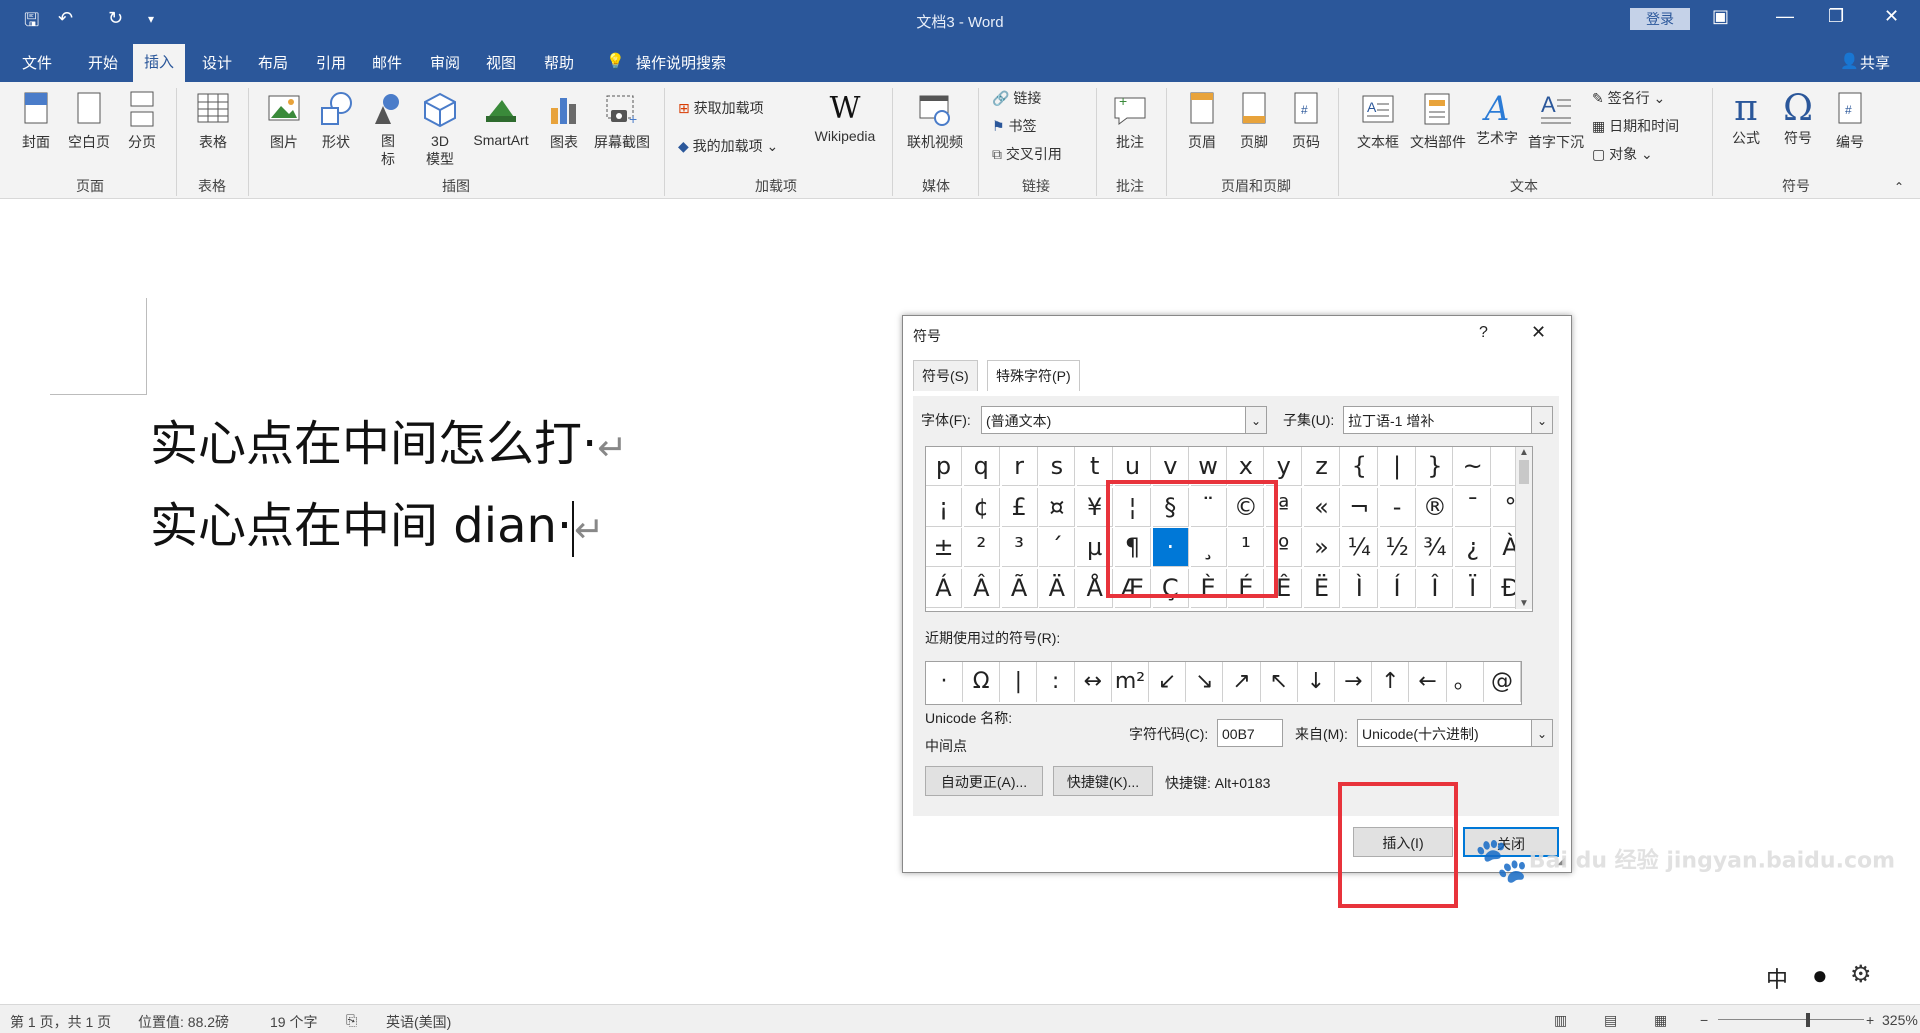 This screenshot has width=1920, height=1033. I want to click on zoom-in-icon: +, so click(1870, 1020).